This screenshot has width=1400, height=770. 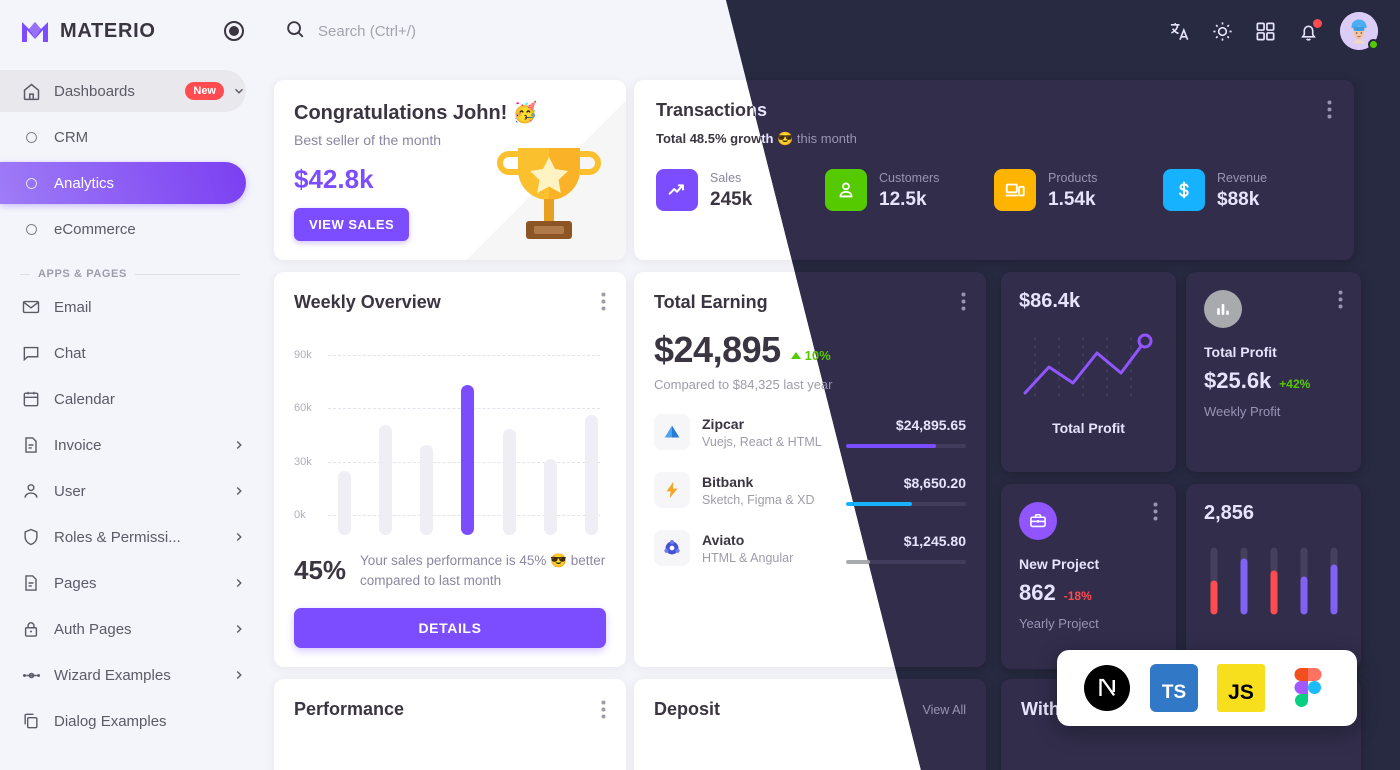 What do you see at coordinates (31, 399) in the screenshot?
I see `calendar-icon` at bounding box center [31, 399].